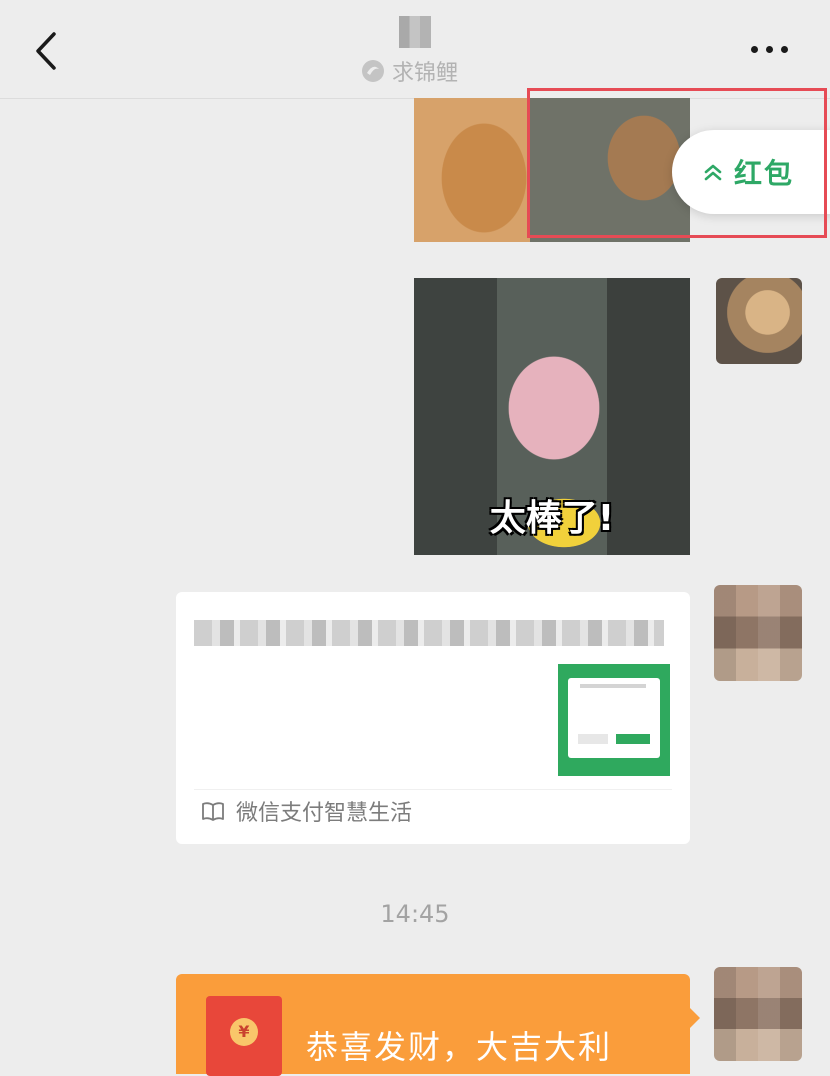 The image size is (830, 1076). Describe the element at coordinates (552, 518) in the screenshot. I see `sticker-caption: 太棒了!` at that location.